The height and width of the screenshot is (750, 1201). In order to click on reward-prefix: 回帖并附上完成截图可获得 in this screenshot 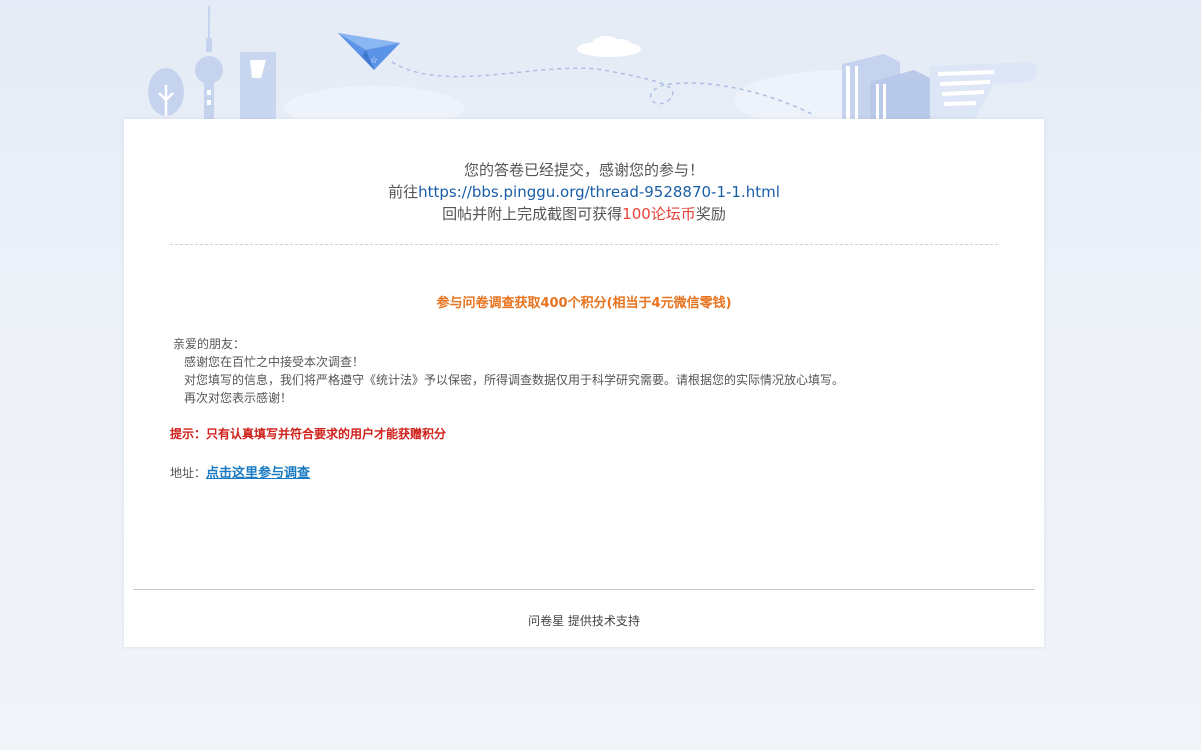, I will do `click(532, 214)`.